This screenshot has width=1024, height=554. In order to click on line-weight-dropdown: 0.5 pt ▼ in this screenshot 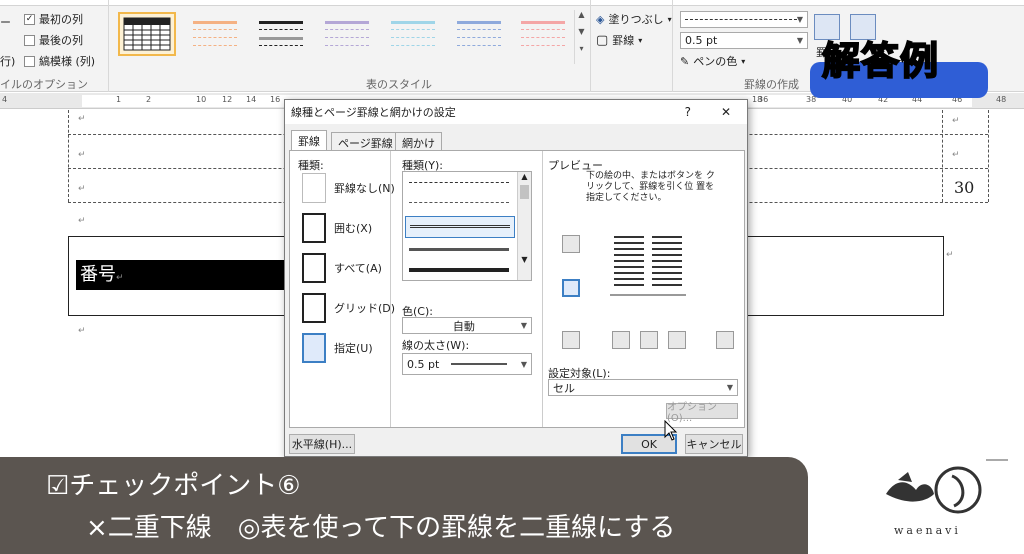, I will do `click(744, 40)`.